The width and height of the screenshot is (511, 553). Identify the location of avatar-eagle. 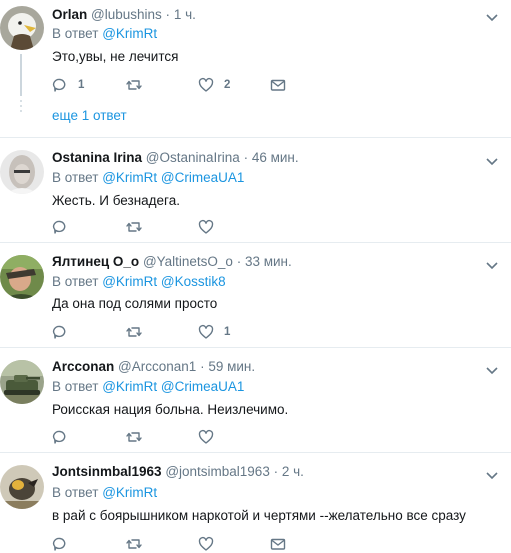
(22, 28).